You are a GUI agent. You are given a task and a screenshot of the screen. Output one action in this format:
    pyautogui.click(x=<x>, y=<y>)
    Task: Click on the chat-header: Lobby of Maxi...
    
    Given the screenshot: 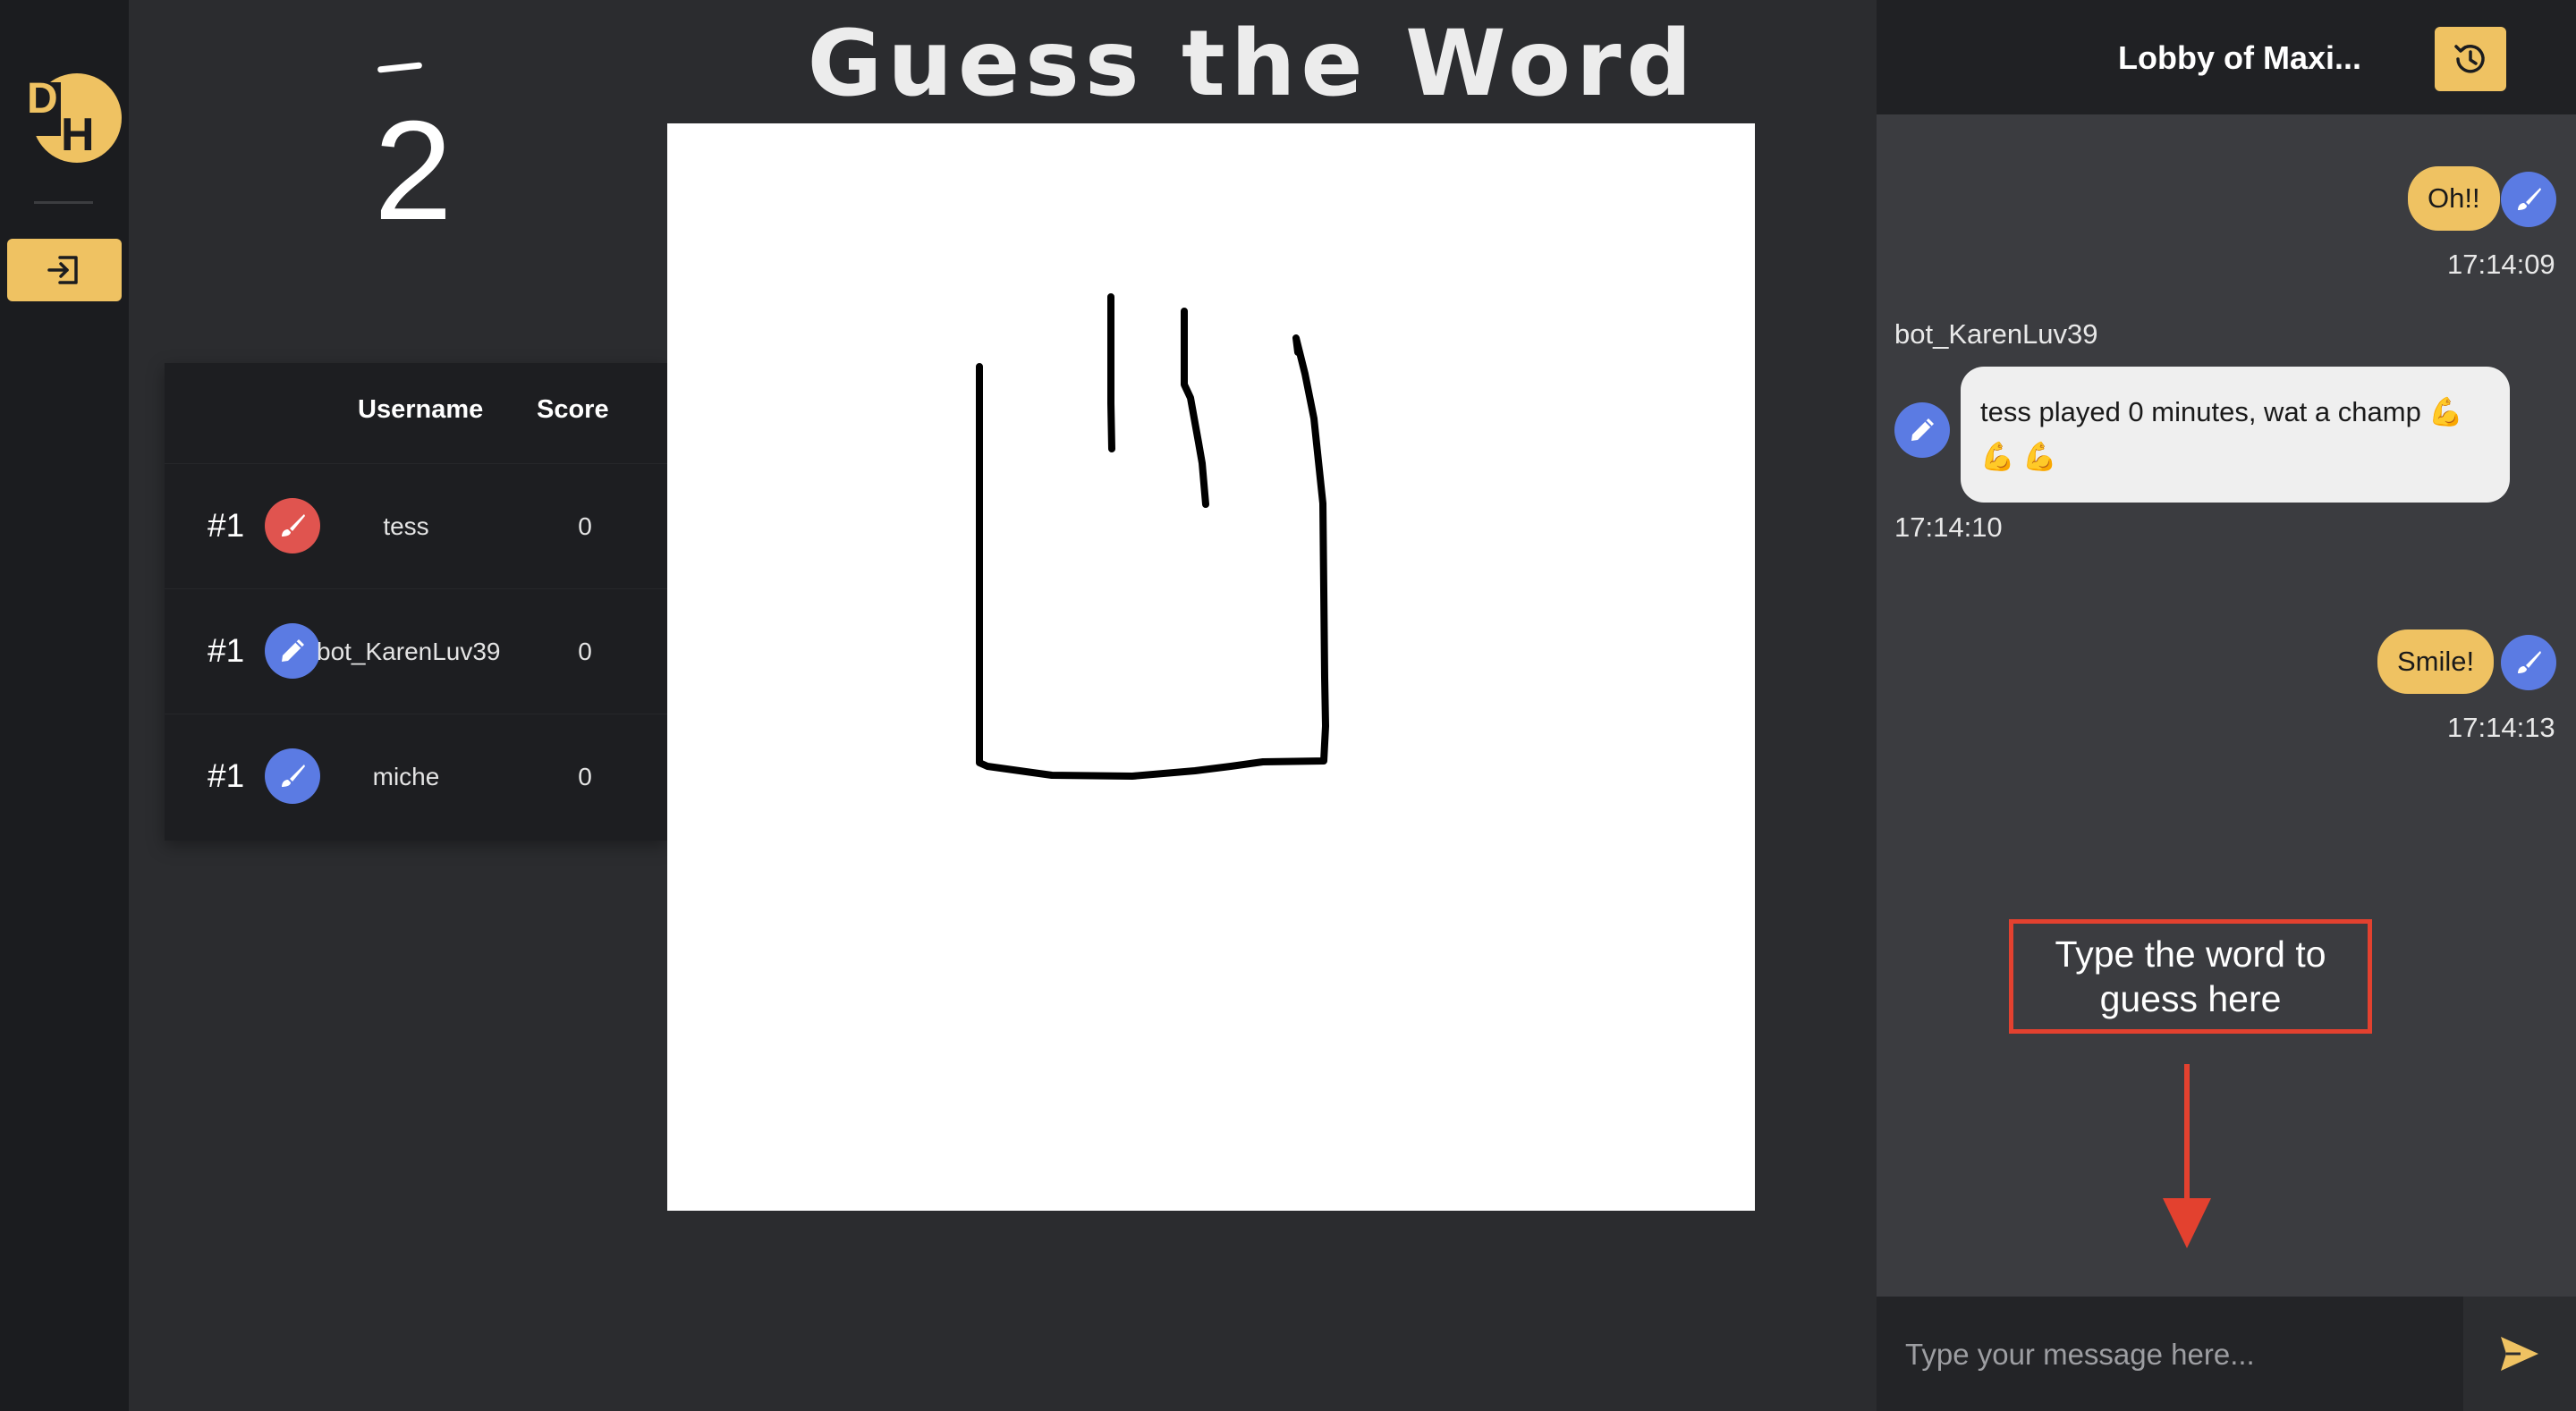 What is the action you would take?
    pyautogui.click(x=2226, y=57)
    